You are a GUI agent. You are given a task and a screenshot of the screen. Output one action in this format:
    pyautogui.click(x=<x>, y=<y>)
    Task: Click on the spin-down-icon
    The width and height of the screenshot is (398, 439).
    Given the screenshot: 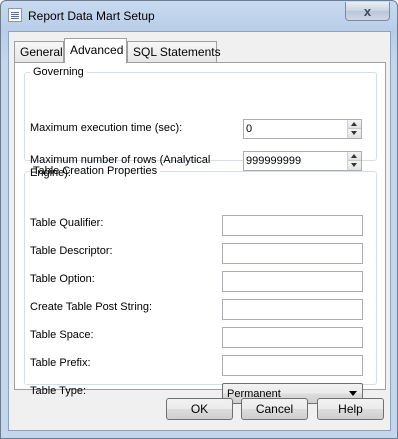 What is the action you would take?
    pyautogui.click(x=354, y=133)
    